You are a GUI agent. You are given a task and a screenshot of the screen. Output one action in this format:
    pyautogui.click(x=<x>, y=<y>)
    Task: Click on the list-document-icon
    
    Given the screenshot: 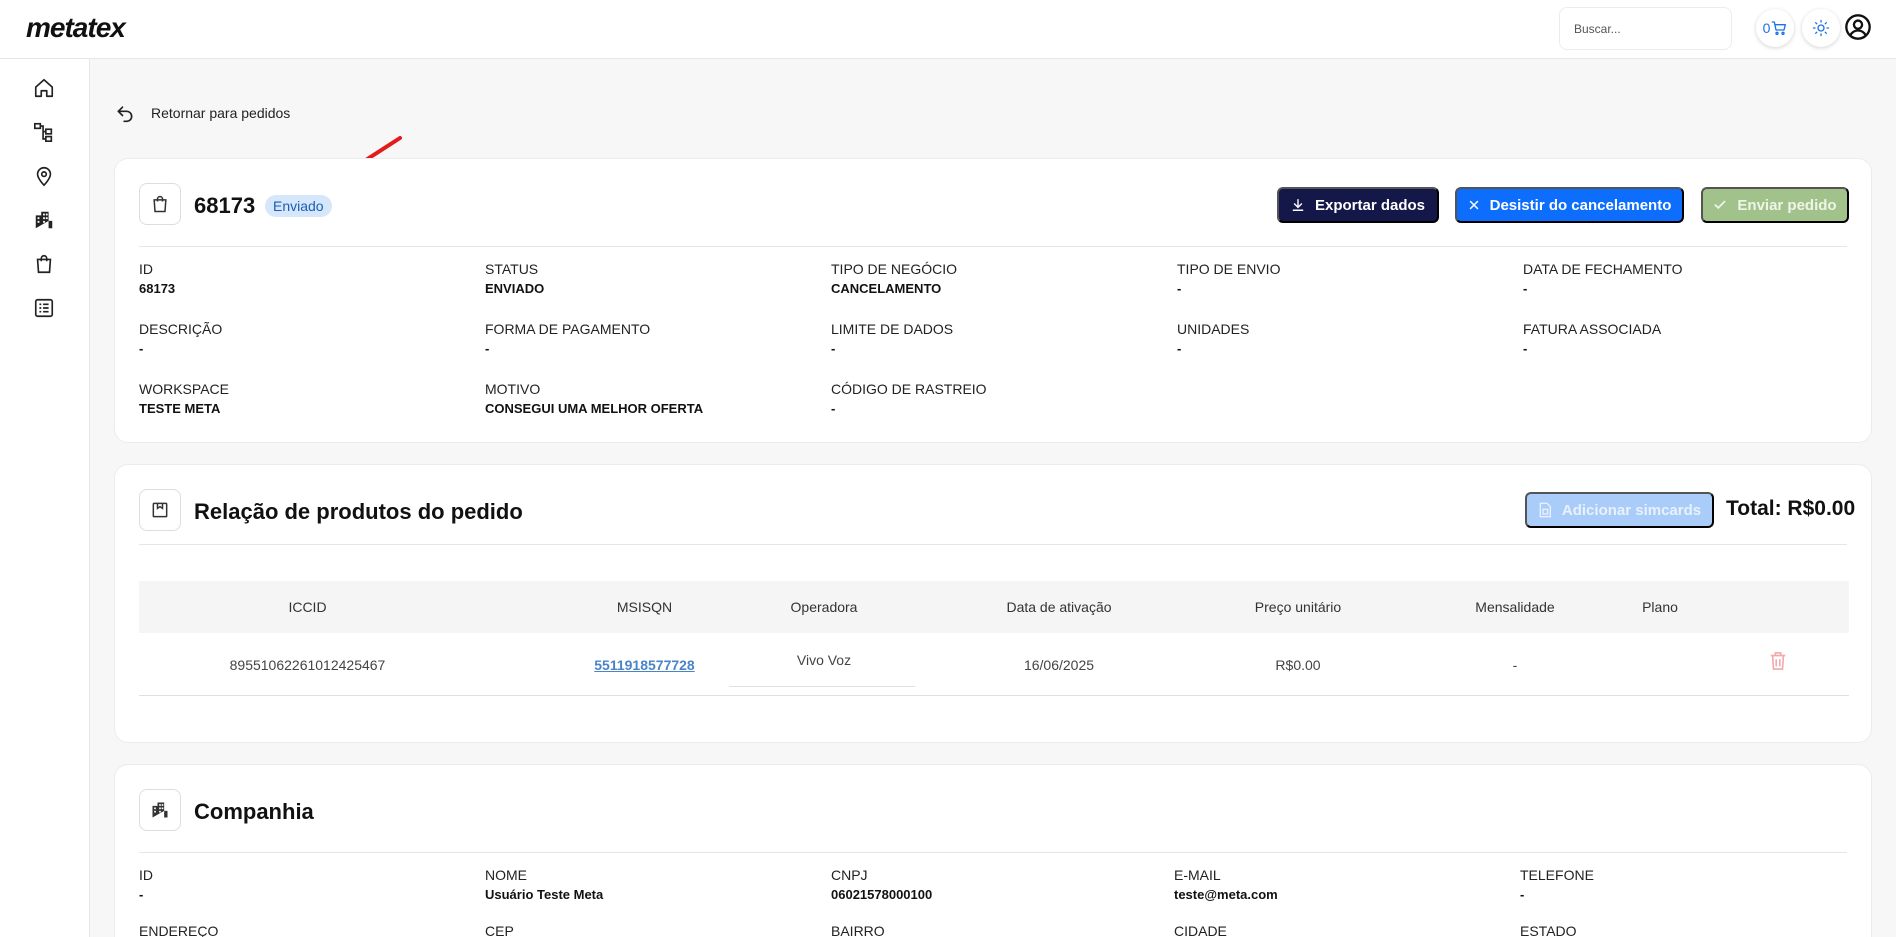 What is the action you would take?
    pyautogui.click(x=44, y=308)
    